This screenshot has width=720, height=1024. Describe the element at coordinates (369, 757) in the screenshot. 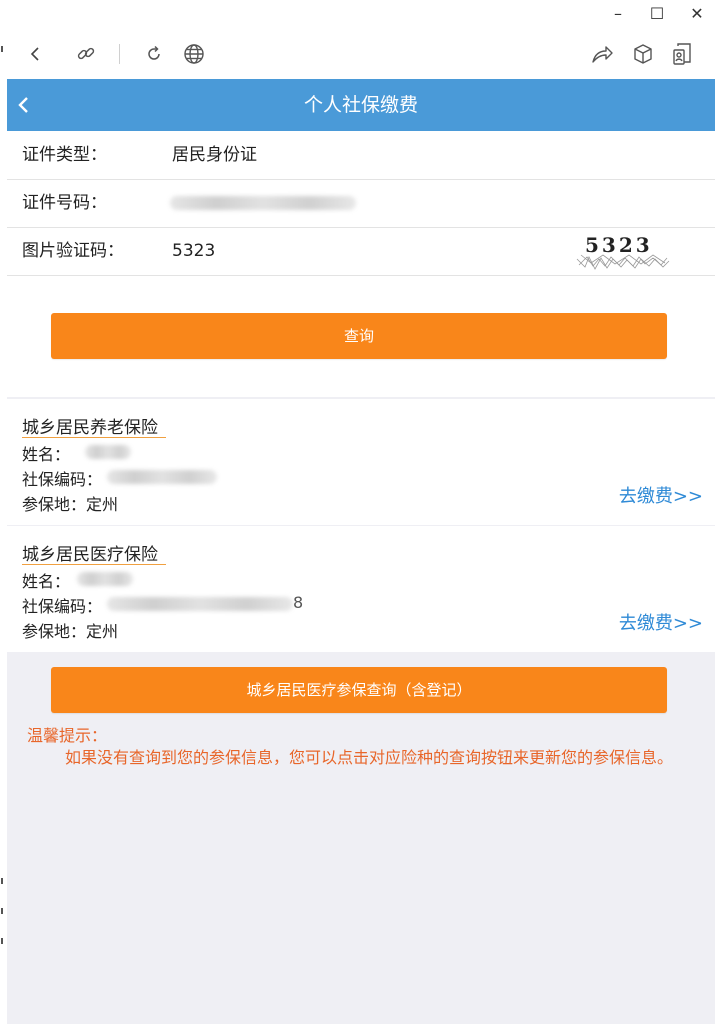

I see `tip-body: 如果没有查询到您的参保信息，您可以点击对应险种的查询按钮来更新您的参保信息。` at that location.